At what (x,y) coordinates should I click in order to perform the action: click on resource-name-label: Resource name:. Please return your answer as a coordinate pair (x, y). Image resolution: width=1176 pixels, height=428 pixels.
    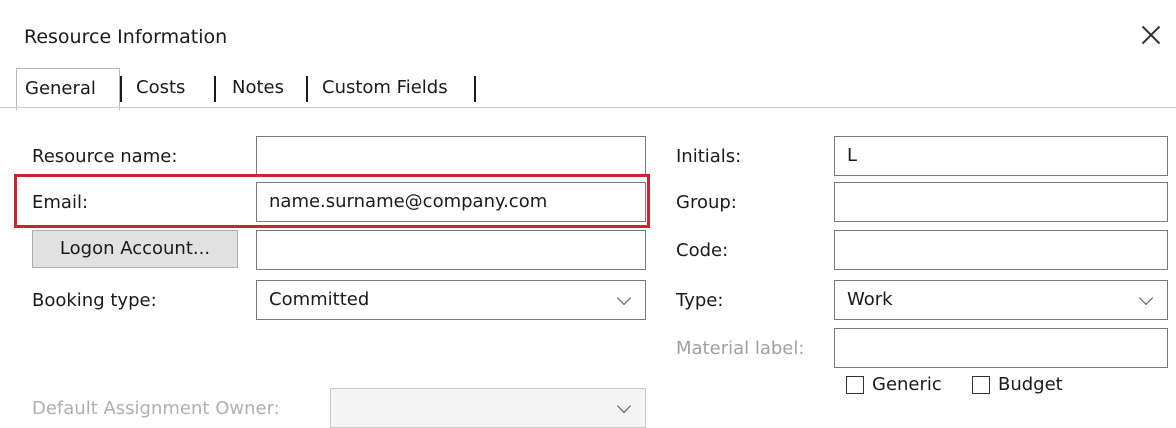
    Looking at the image, I should click on (105, 156).